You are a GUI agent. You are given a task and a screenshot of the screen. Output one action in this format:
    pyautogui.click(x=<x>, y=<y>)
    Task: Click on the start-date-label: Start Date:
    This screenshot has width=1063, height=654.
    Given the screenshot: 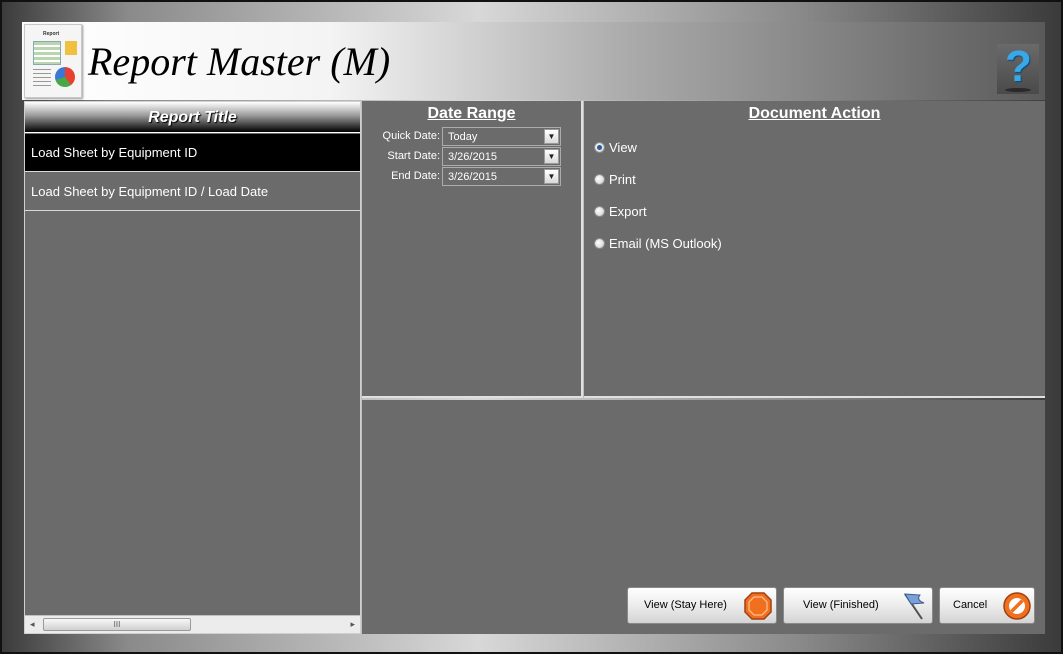 What is the action you would take?
    pyautogui.click(x=413, y=156)
    